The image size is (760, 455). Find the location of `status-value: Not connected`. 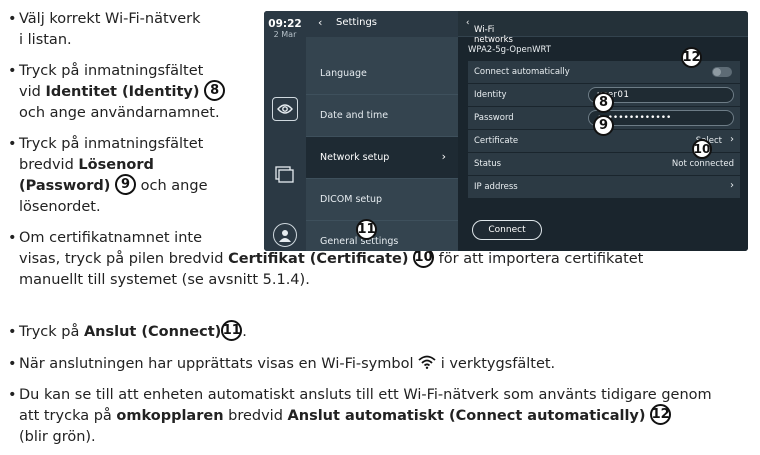

status-value: Not connected is located at coordinates (702, 164).